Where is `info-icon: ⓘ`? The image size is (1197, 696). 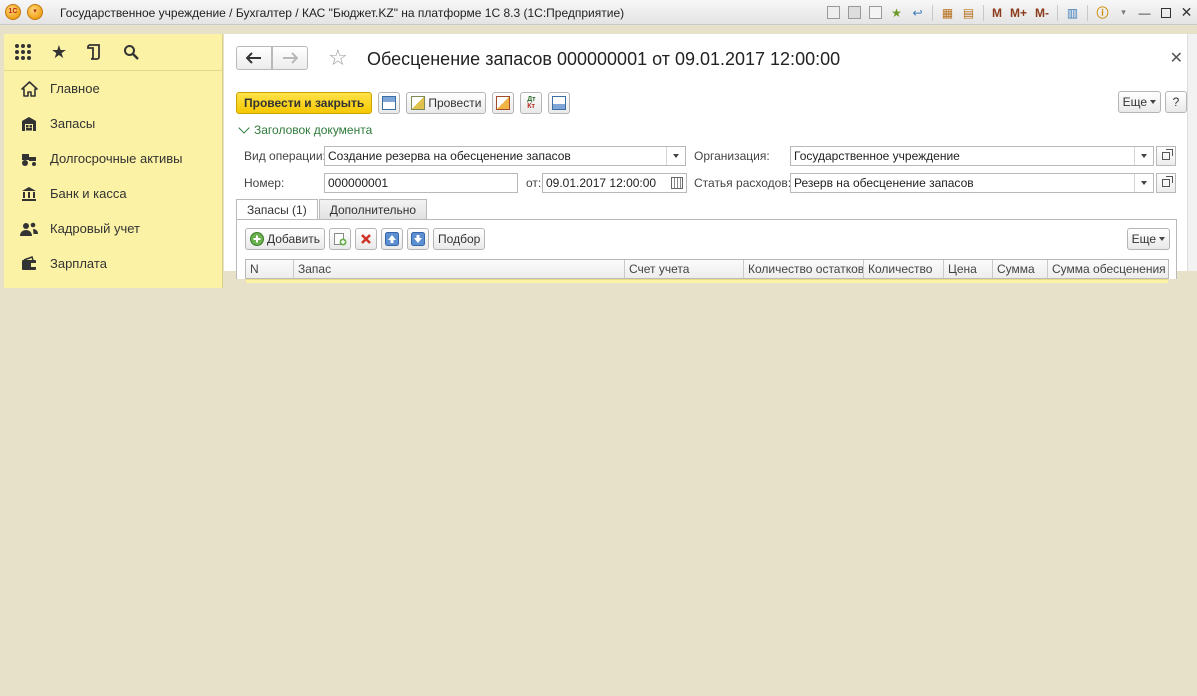
info-icon: ⓘ is located at coordinates (1102, 13).